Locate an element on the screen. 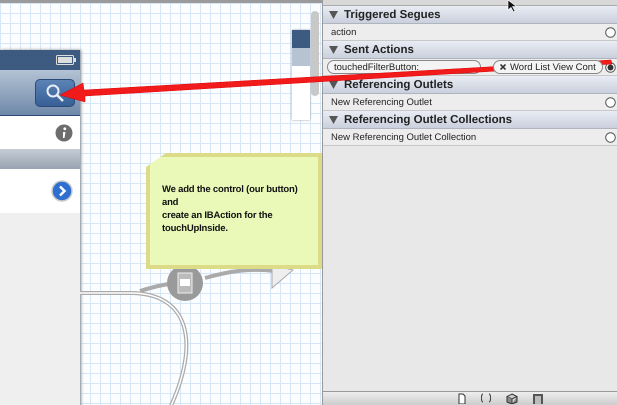 Image resolution: width=617 pixels, height=405 pixels. section-header: Referencing Outlet Collections is located at coordinates (470, 120).